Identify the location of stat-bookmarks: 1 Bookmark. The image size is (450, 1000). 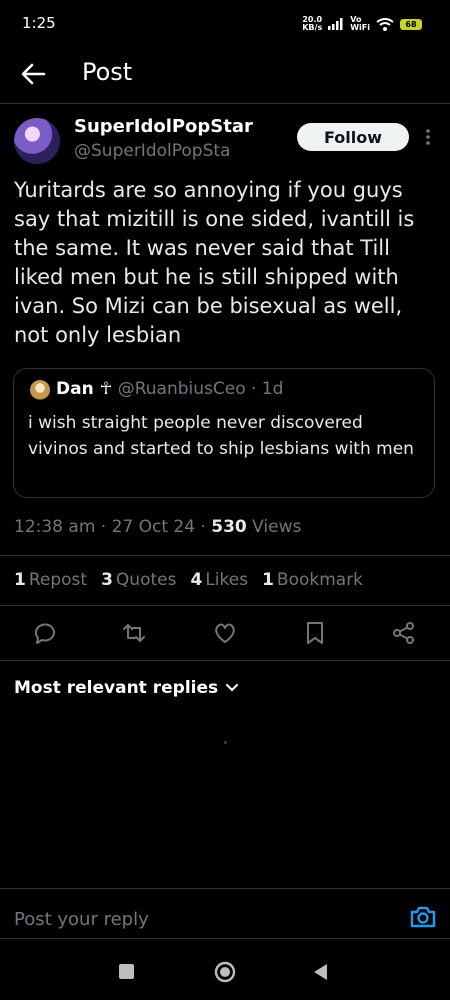
(312, 580).